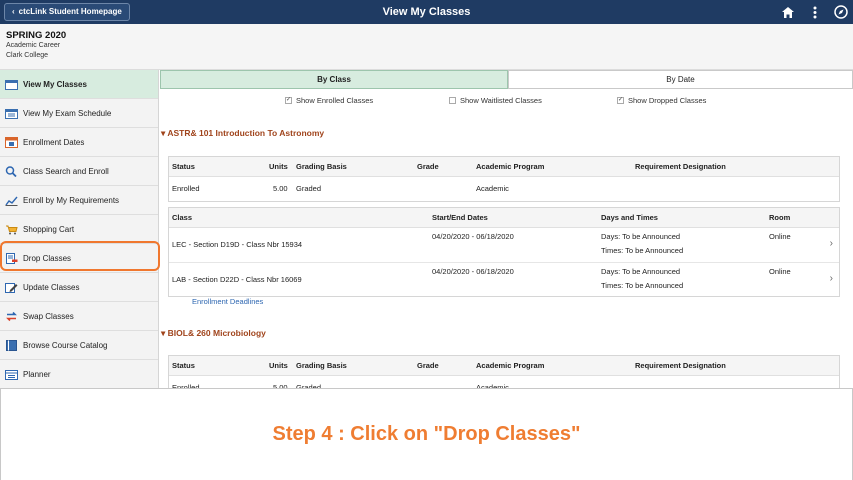 This screenshot has width=853, height=480. I want to click on enrollment-deadlines-link: Enrollment Deadlines, so click(227, 301).